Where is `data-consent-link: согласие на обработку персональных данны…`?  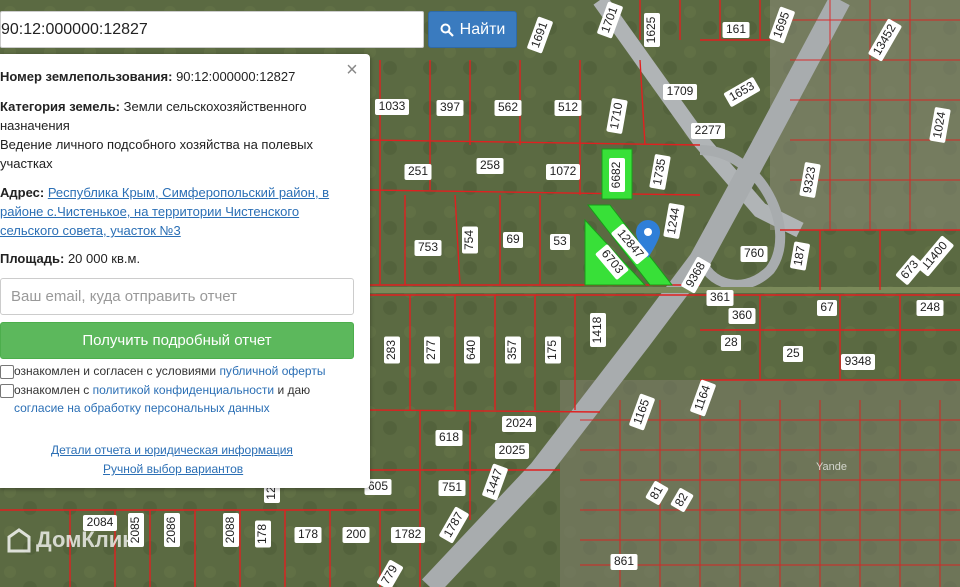
data-consent-link: согласие на обработку персональных данны… is located at coordinates (142, 408).